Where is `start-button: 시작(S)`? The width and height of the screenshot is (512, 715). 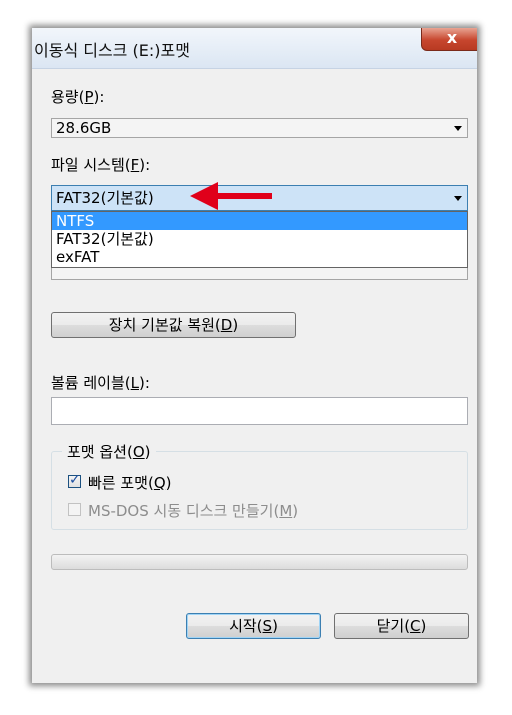 start-button: 시작(S) is located at coordinates (253, 626).